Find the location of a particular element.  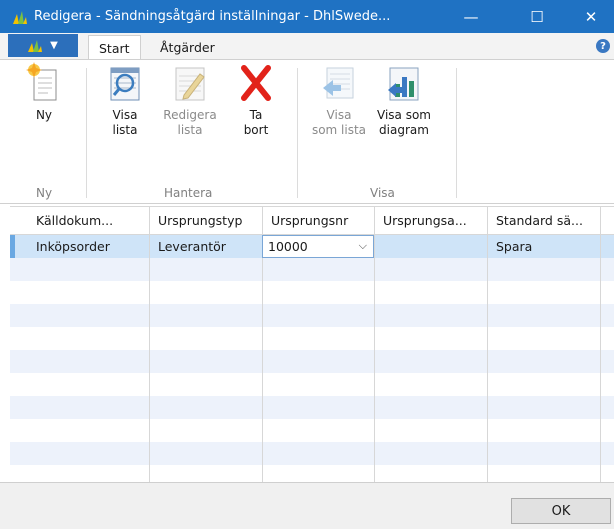

tab-atgarder: Åtgärder is located at coordinates (187, 47).